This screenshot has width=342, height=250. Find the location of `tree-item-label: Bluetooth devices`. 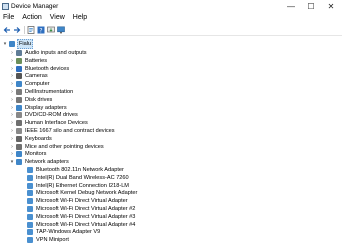

tree-item-label: Bluetooth devices is located at coordinates (47, 68).